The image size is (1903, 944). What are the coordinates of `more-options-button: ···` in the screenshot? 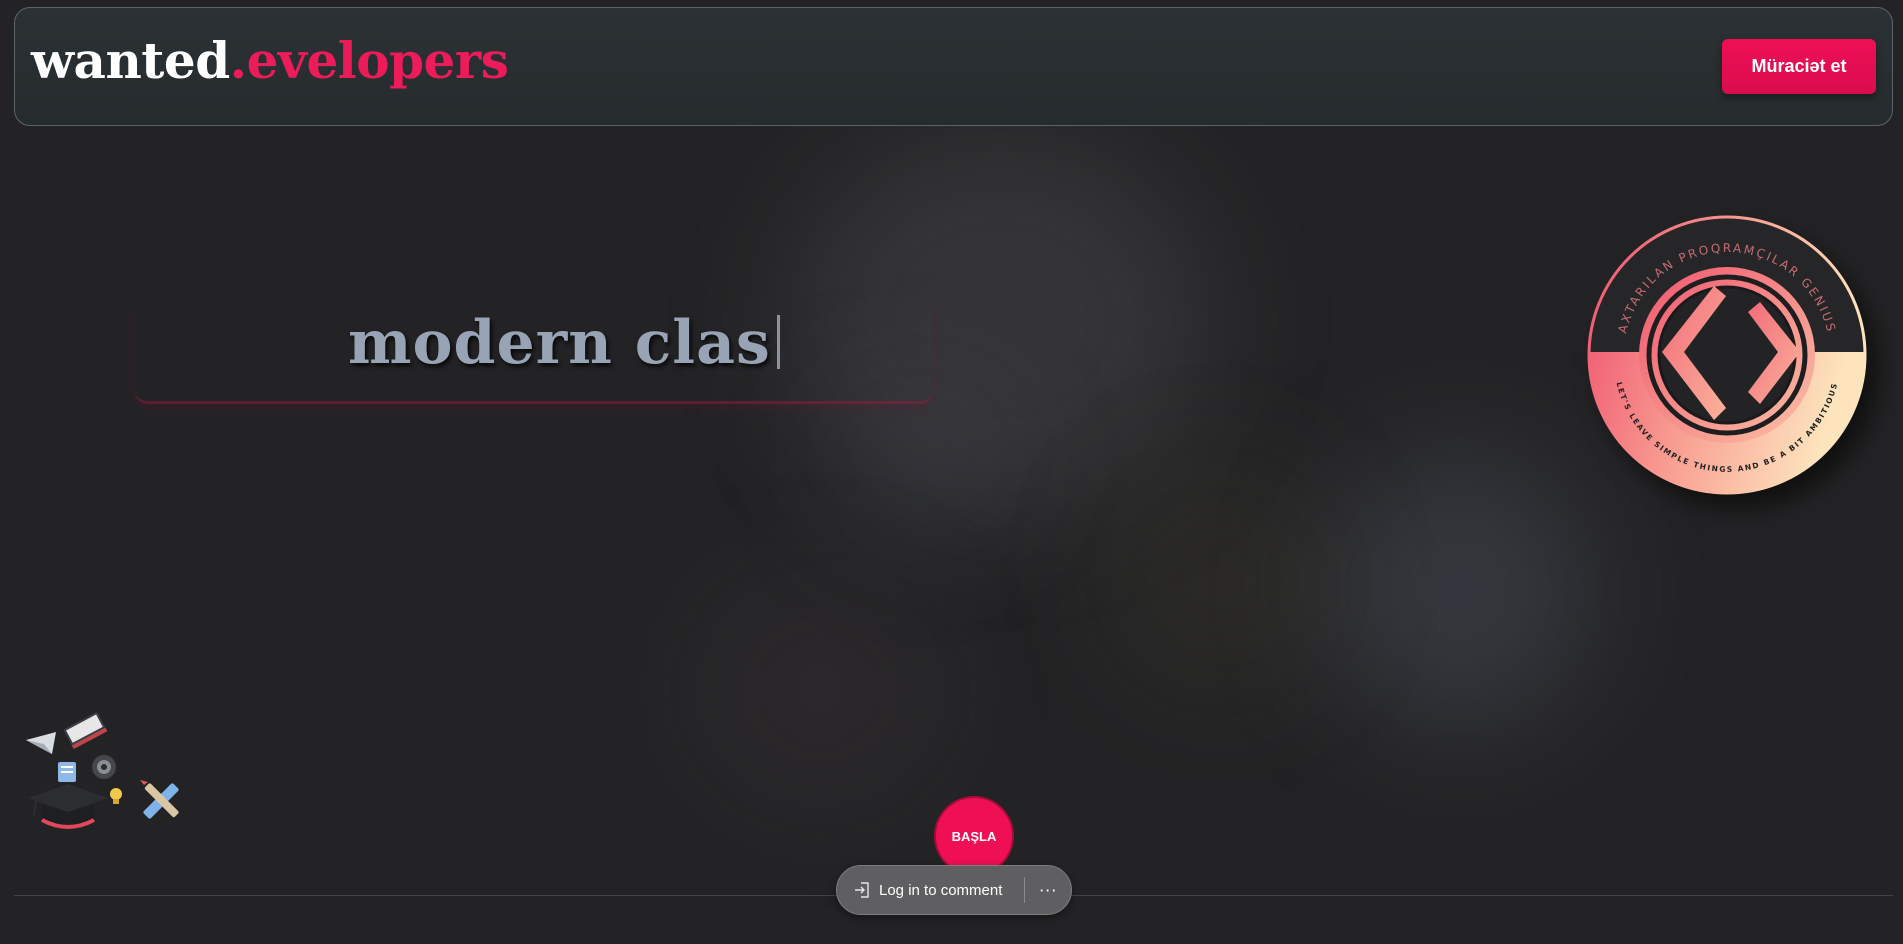 It's located at (1048, 890).